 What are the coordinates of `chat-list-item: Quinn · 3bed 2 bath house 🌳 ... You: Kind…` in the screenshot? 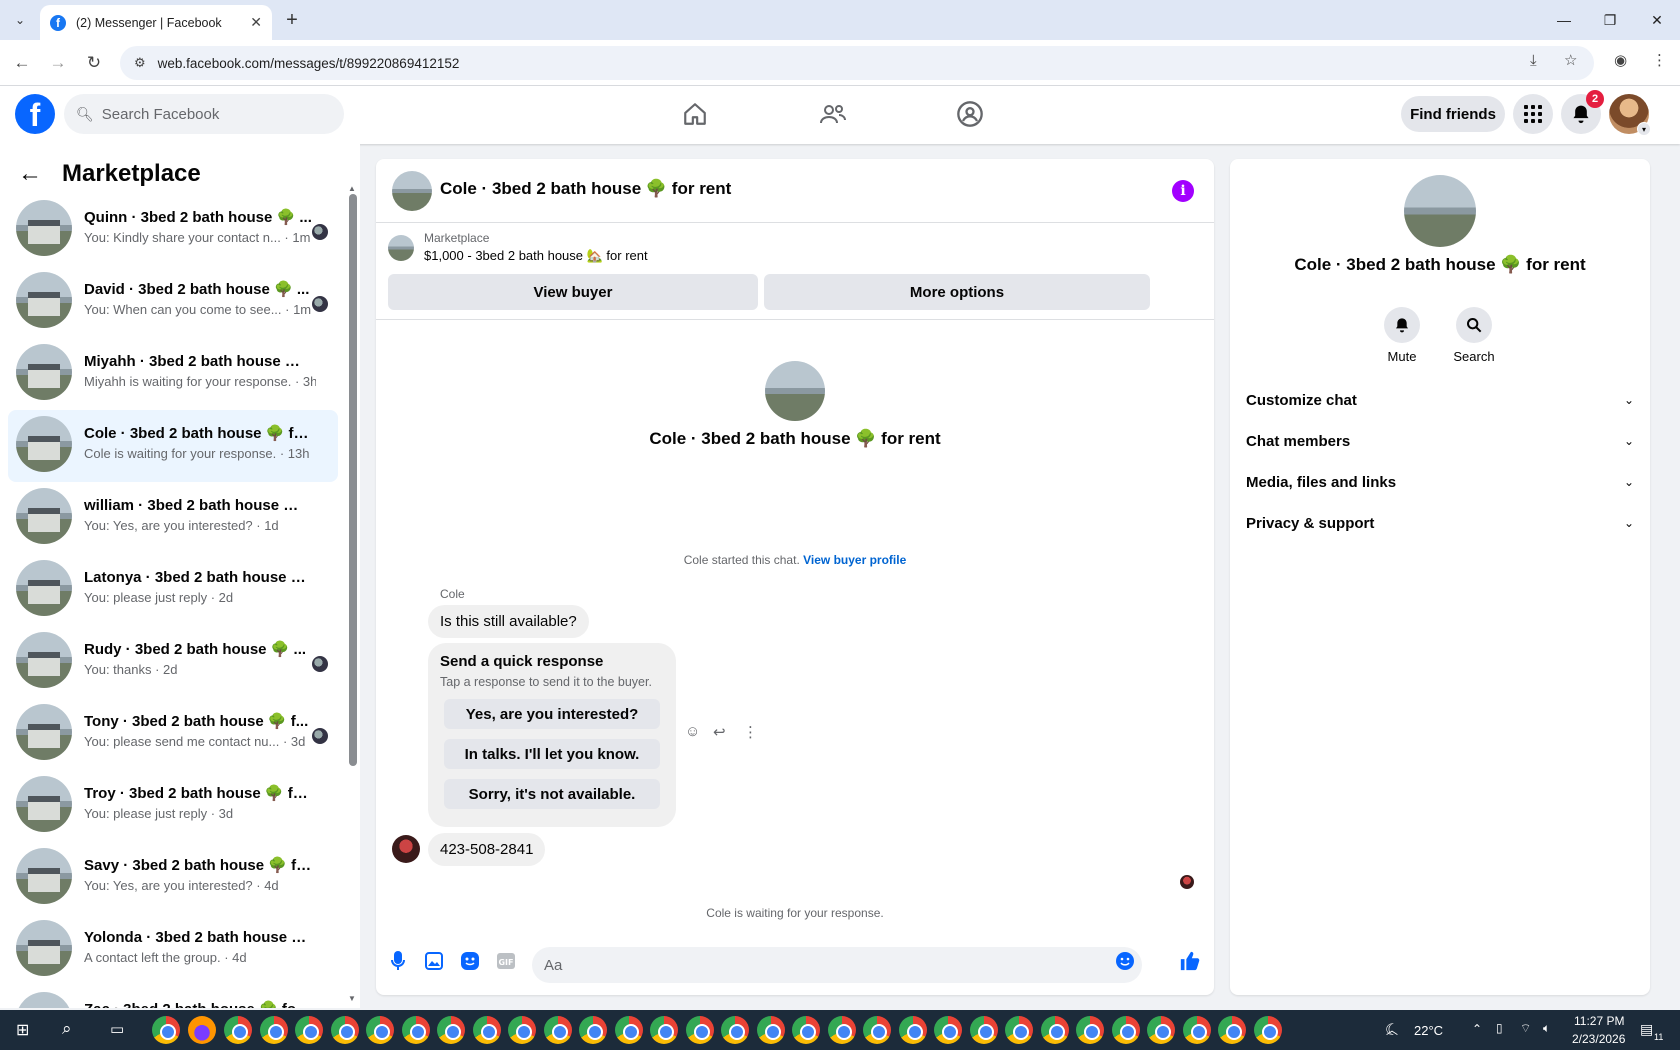 It's located at (173, 230).